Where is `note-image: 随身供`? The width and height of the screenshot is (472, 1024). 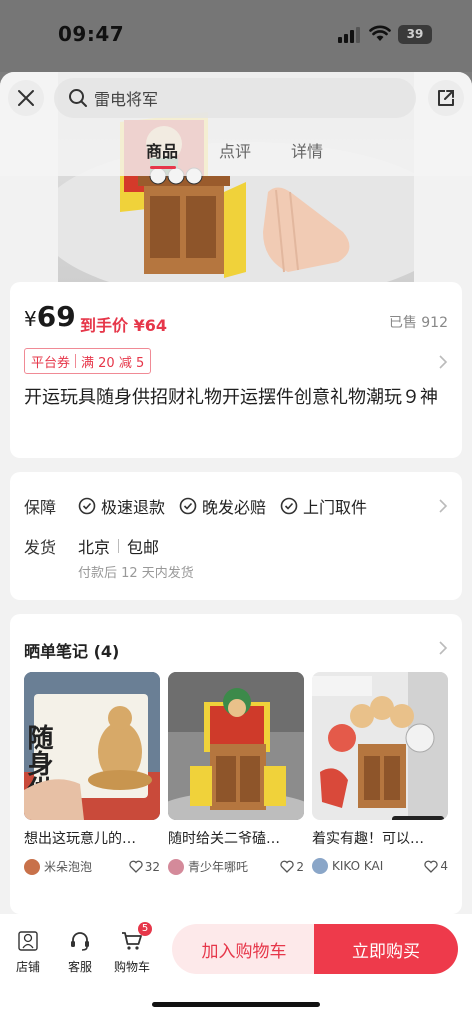
note-image: 随身供 is located at coordinates (92, 746).